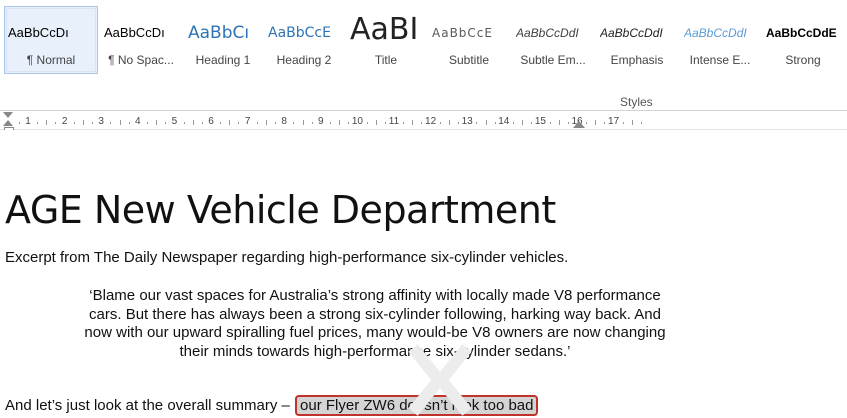  Describe the element at coordinates (540, 121) in the screenshot. I see `ruler-number: 15` at that location.